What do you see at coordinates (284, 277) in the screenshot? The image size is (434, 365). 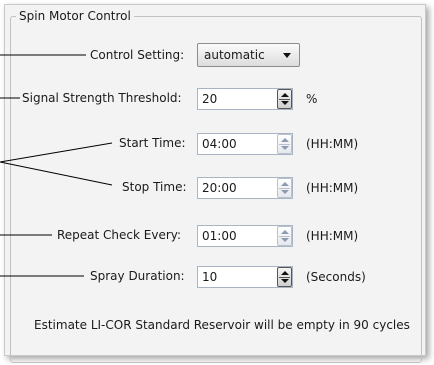 I see `spray-duration-spinner` at bounding box center [284, 277].